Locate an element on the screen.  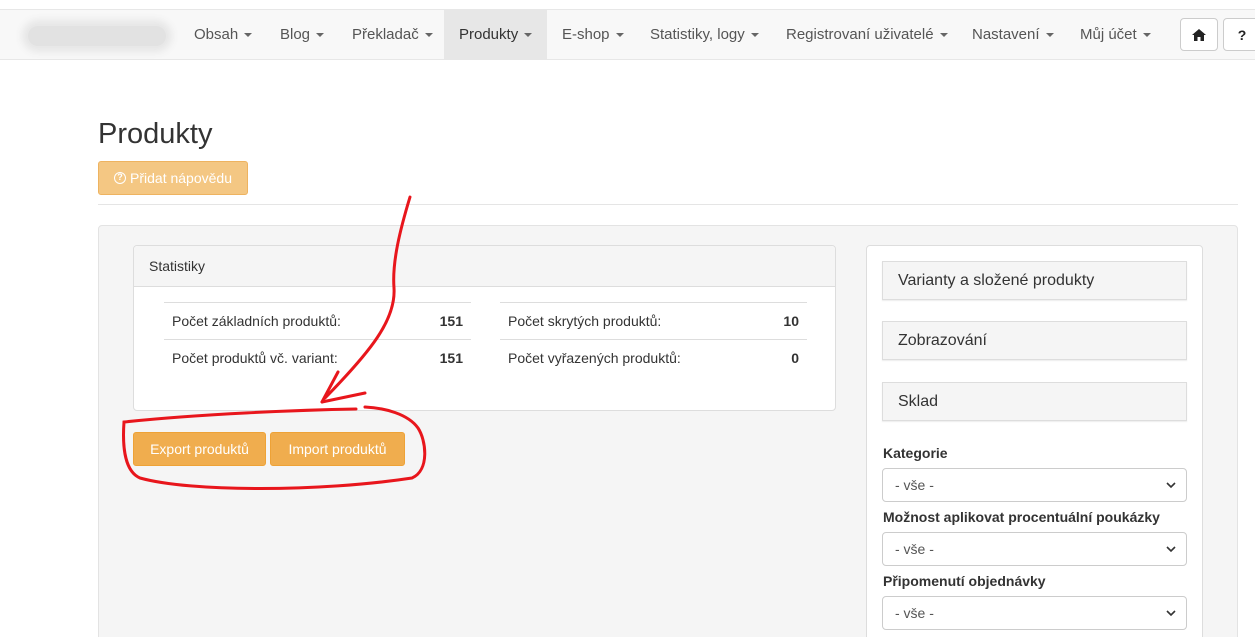
nav-item-label: Produkty is located at coordinates (489, 34).